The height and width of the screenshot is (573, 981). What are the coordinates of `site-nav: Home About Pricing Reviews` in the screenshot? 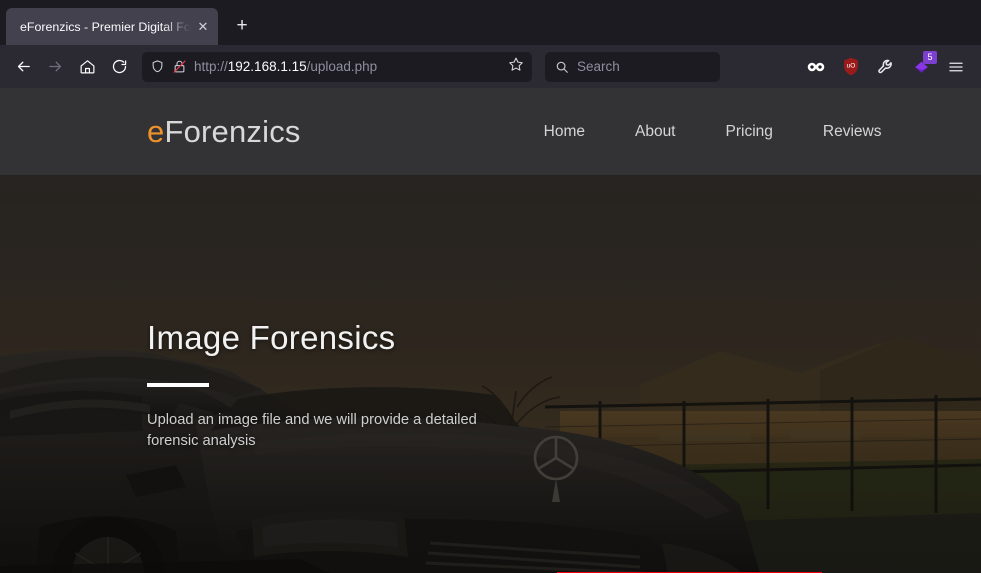 It's located at (713, 132).